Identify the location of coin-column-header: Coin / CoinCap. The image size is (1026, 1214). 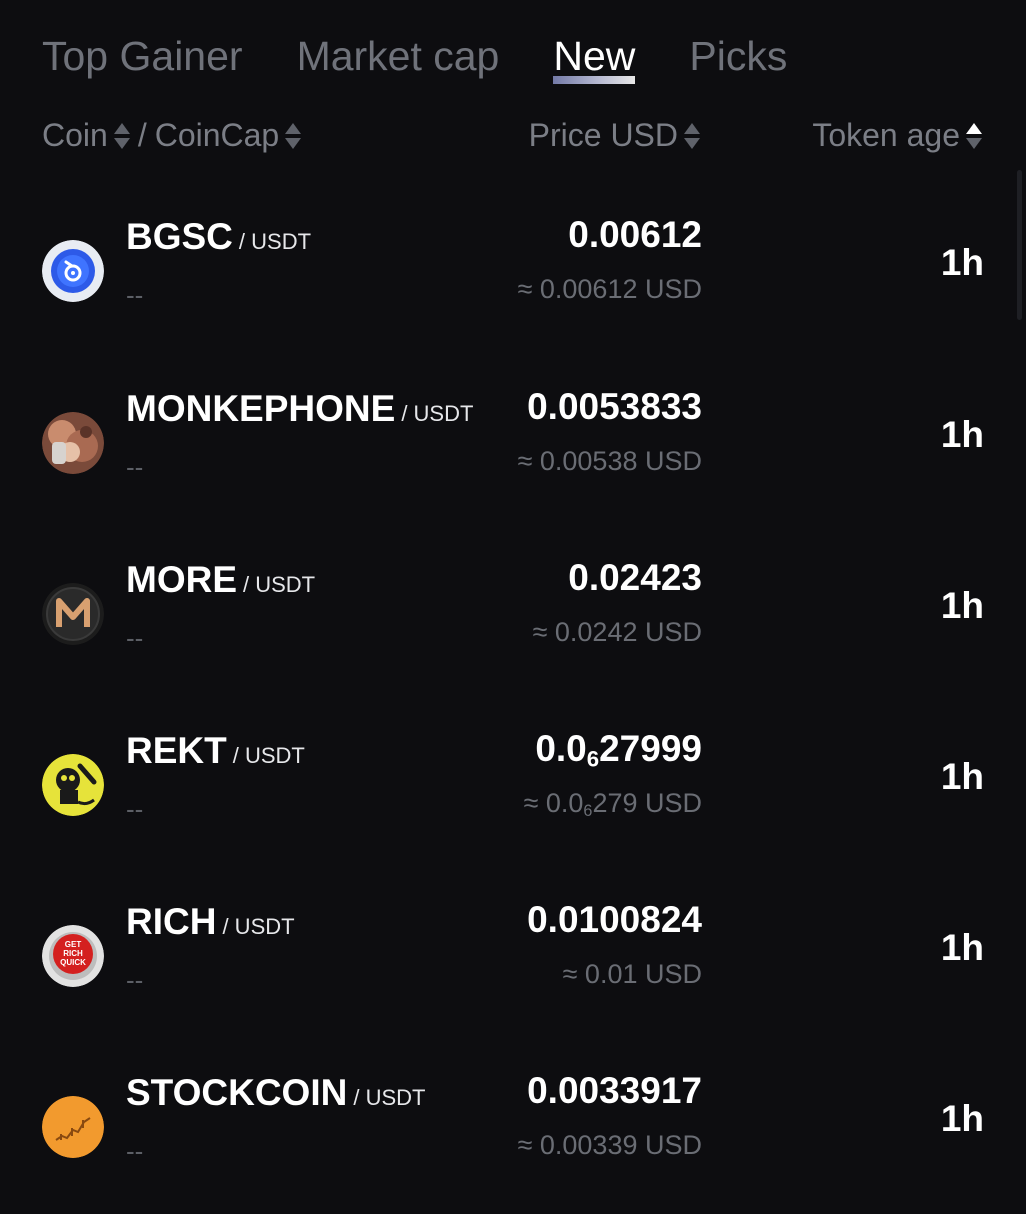
(173, 135).